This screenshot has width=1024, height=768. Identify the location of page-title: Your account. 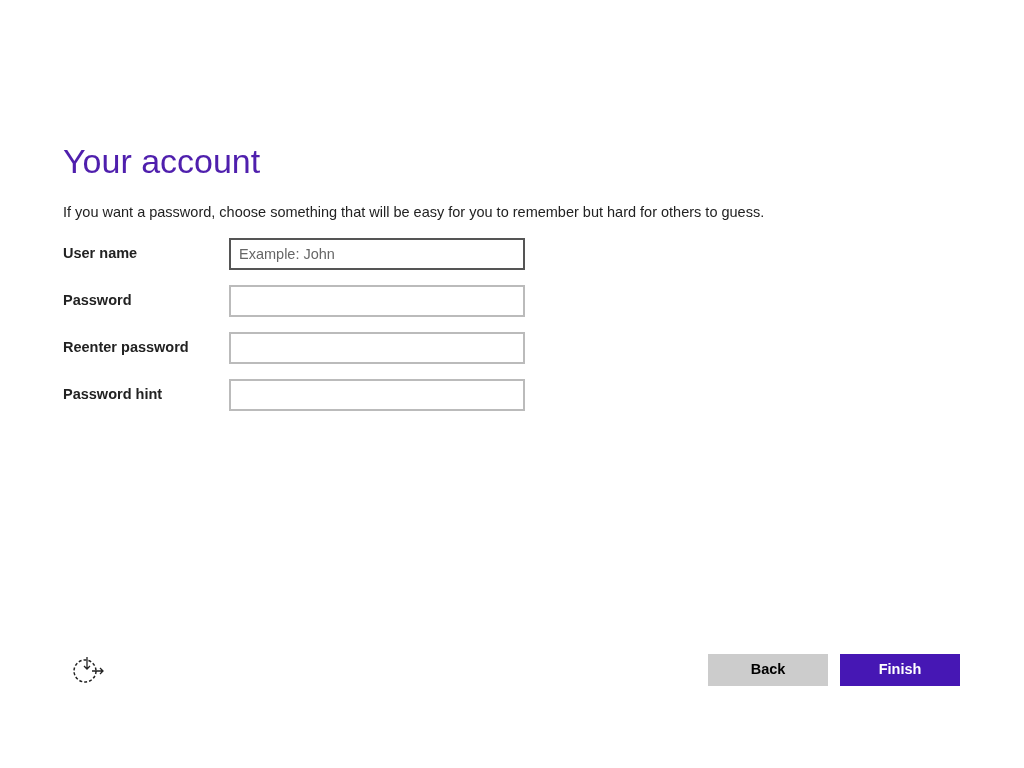
(162, 161).